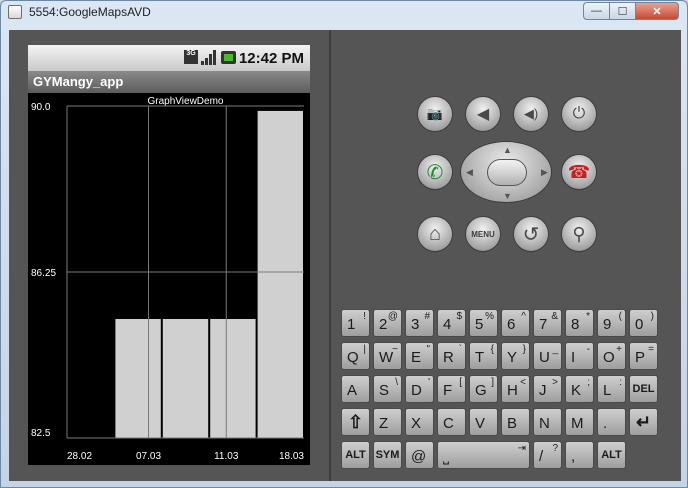 The width and height of the screenshot is (688, 488). What do you see at coordinates (396, 382) in the screenshot?
I see `key-alt-label: \` at bounding box center [396, 382].